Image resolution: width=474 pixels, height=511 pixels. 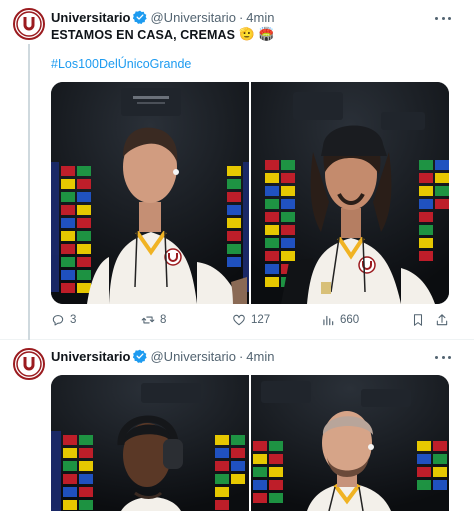 I want to click on repost-button: 8, so click(x=153, y=320).